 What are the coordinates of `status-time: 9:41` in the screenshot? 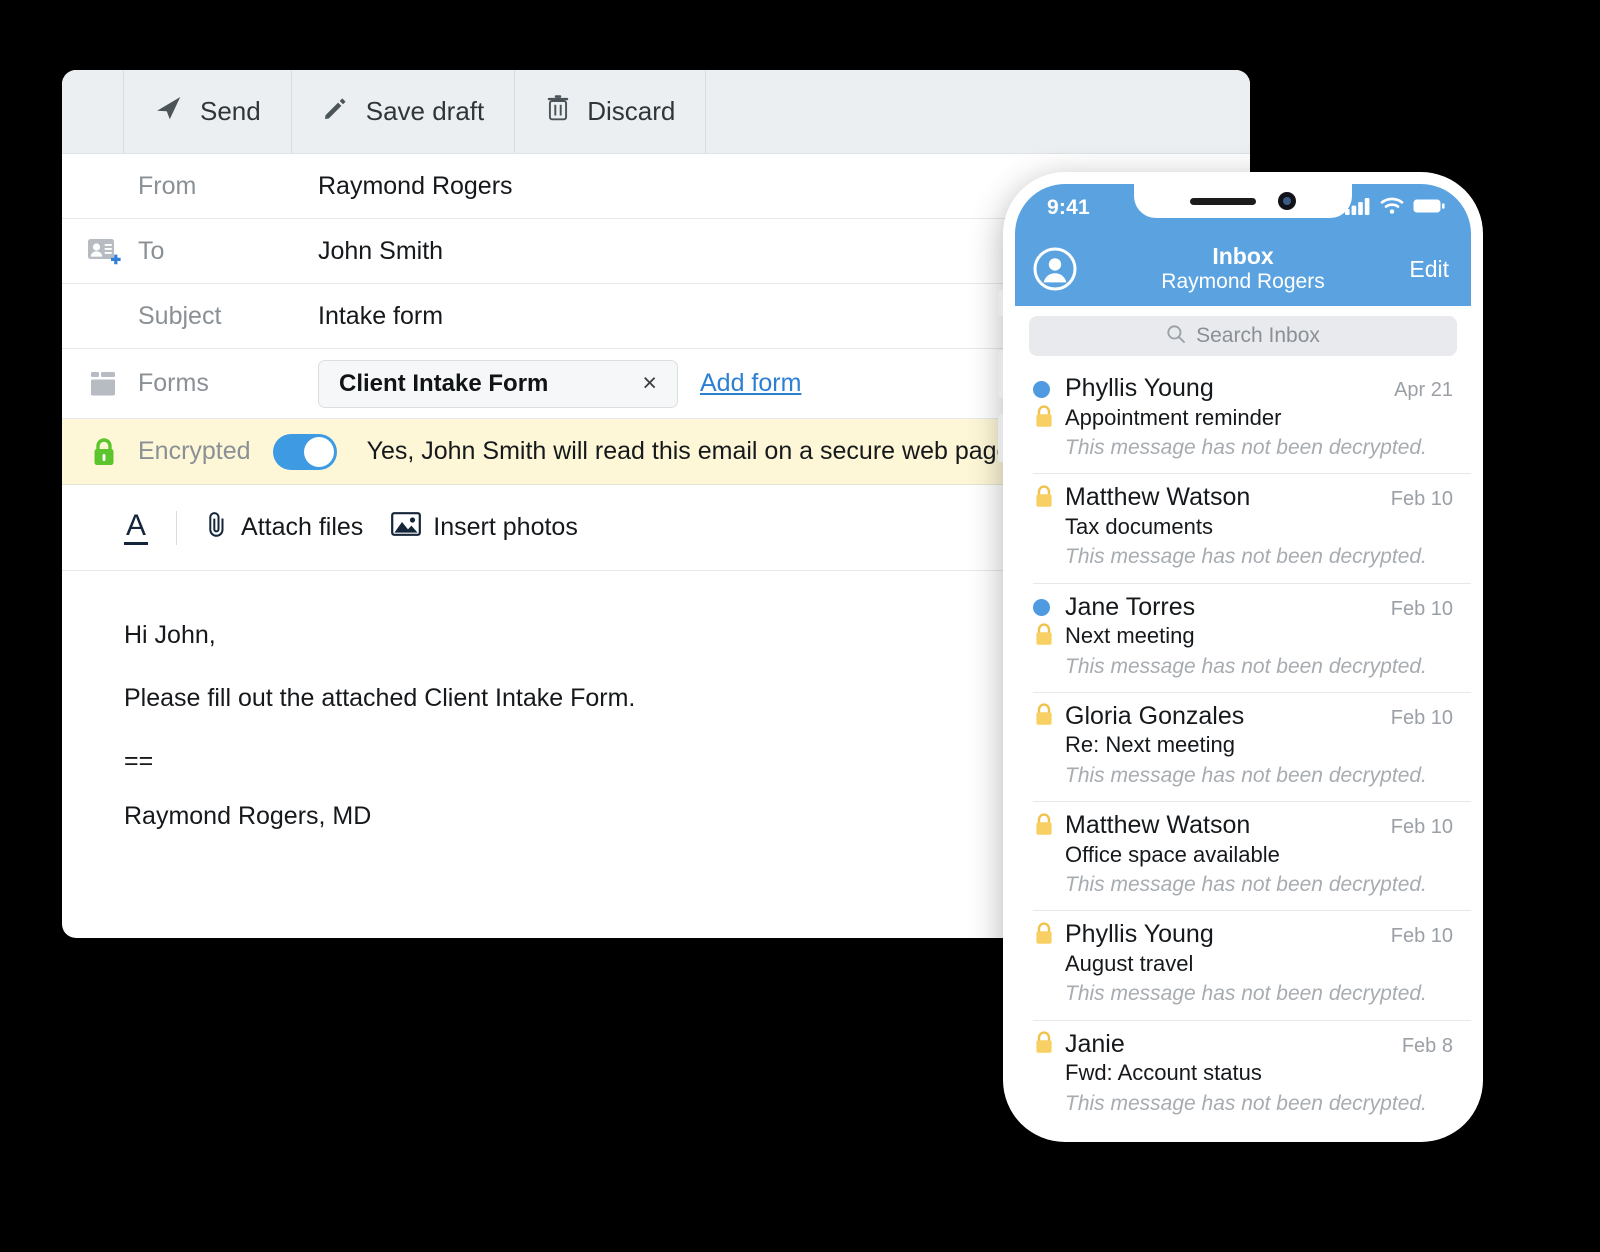 It's located at (1068, 207).